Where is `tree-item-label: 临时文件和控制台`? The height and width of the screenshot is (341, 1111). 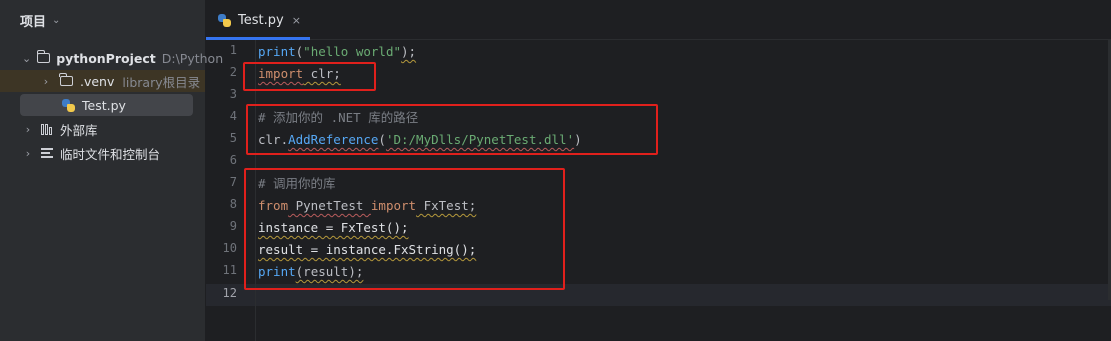 tree-item-label: 临时文件和控制台 is located at coordinates (110, 154).